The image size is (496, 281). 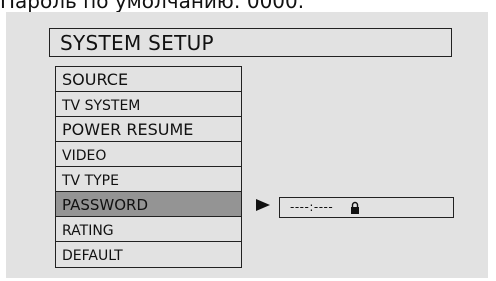 I want to click on menu-item-source: SOURCE, so click(x=148, y=79).